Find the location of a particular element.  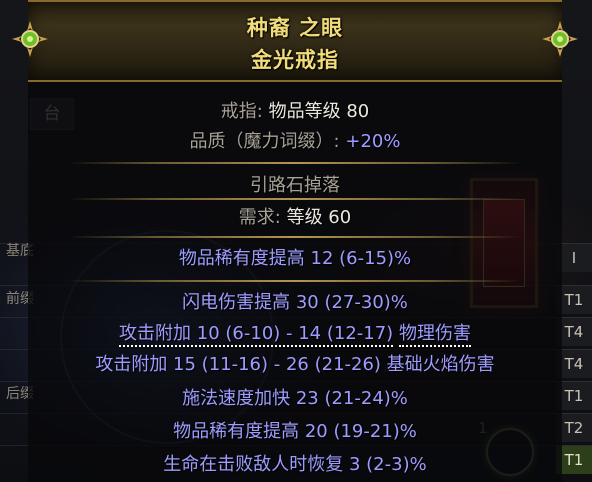

item-class-line: 戒指: 物品等级 80 is located at coordinates (295, 110).